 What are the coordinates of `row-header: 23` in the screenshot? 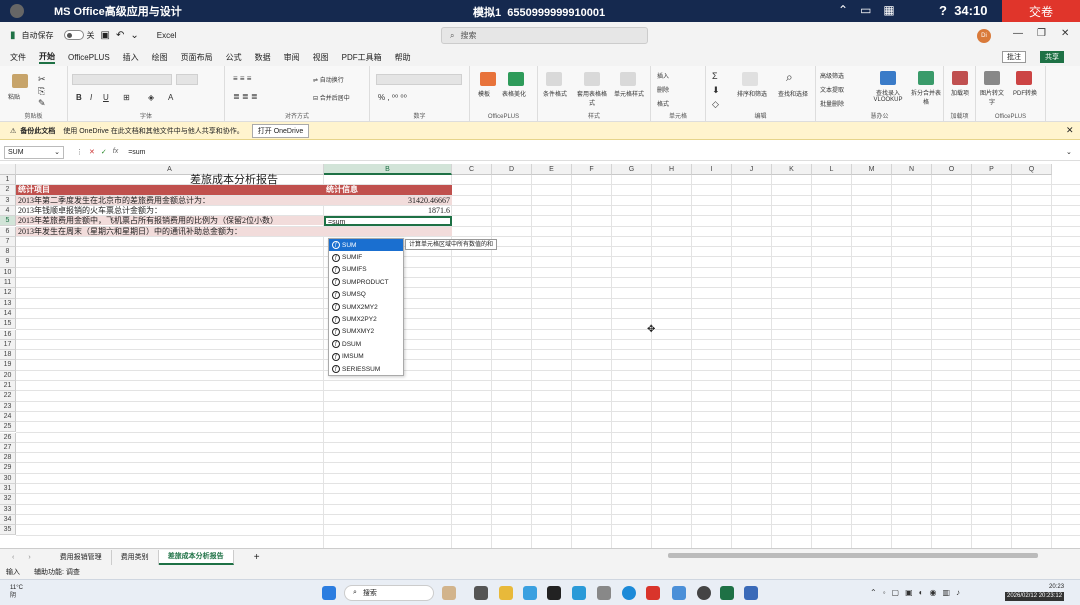 It's located at (8, 406).